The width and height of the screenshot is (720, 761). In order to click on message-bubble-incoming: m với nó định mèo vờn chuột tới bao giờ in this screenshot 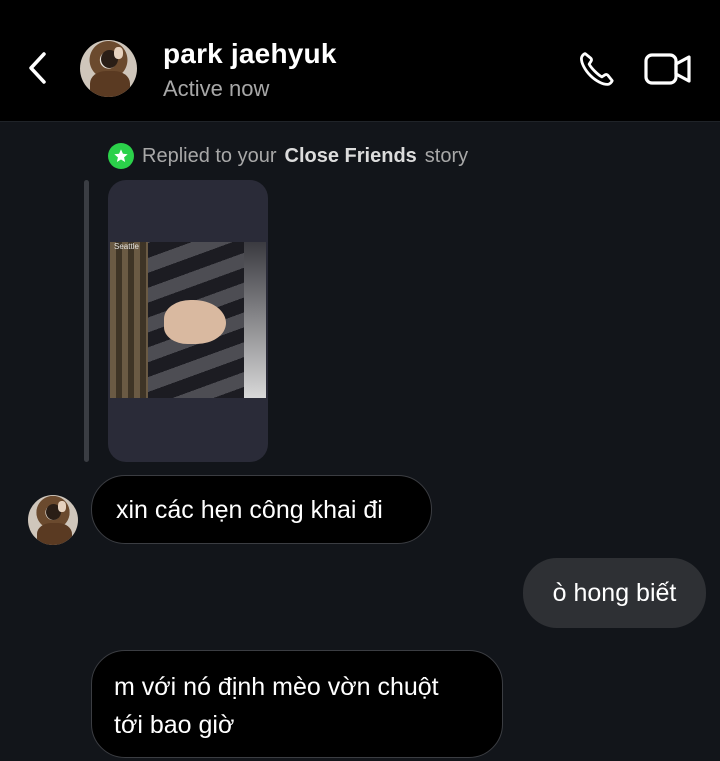, I will do `click(297, 704)`.